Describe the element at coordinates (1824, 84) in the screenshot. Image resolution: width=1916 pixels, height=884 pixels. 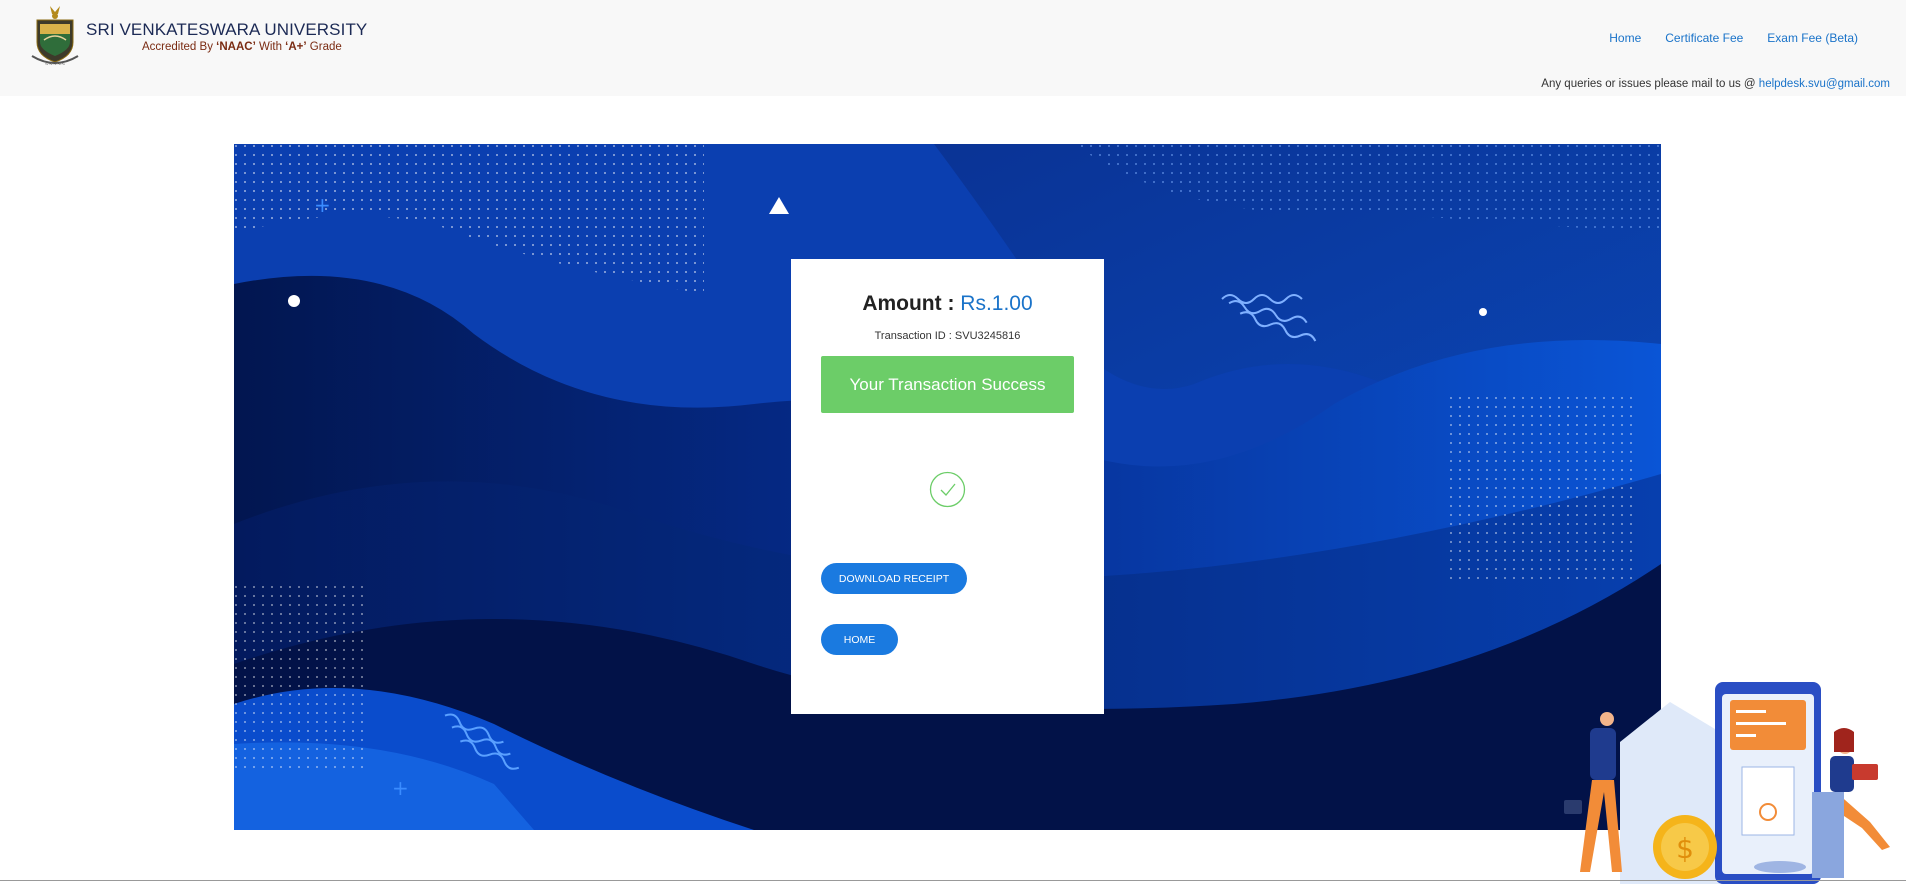
I see `support-email-link: helpdesk.svu@gmail.com` at that location.